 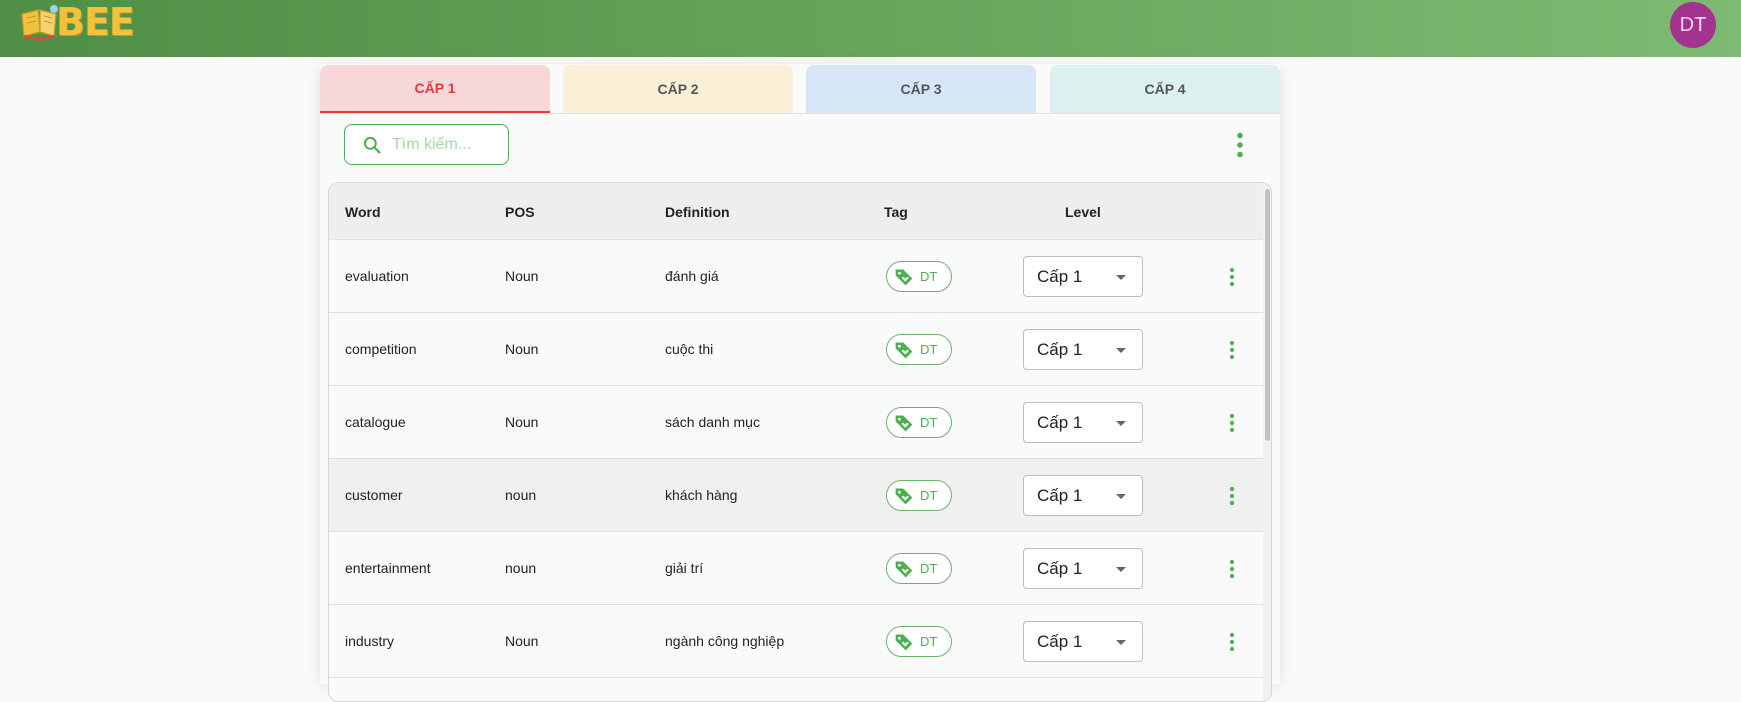 I want to click on search-icon, so click(x=372, y=145).